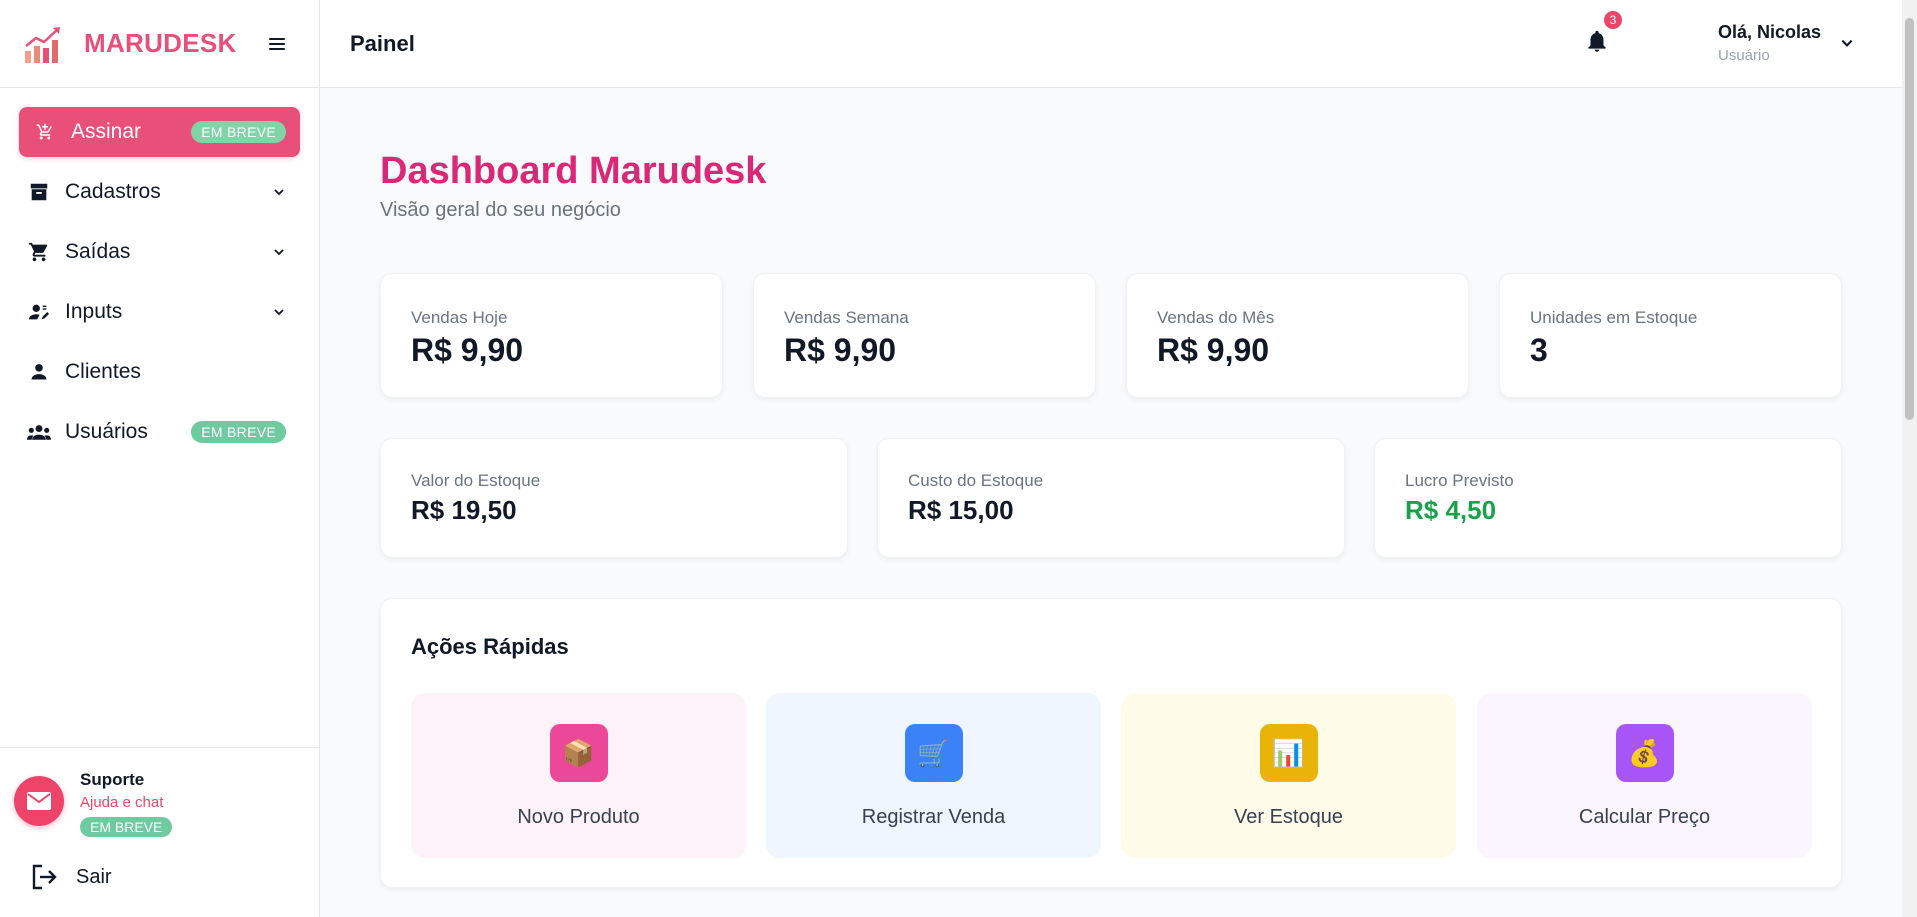  What do you see at coordinates (160, 877) in the screenshot?
I see `logout-button: Sair` at bounding box center [160, 877].